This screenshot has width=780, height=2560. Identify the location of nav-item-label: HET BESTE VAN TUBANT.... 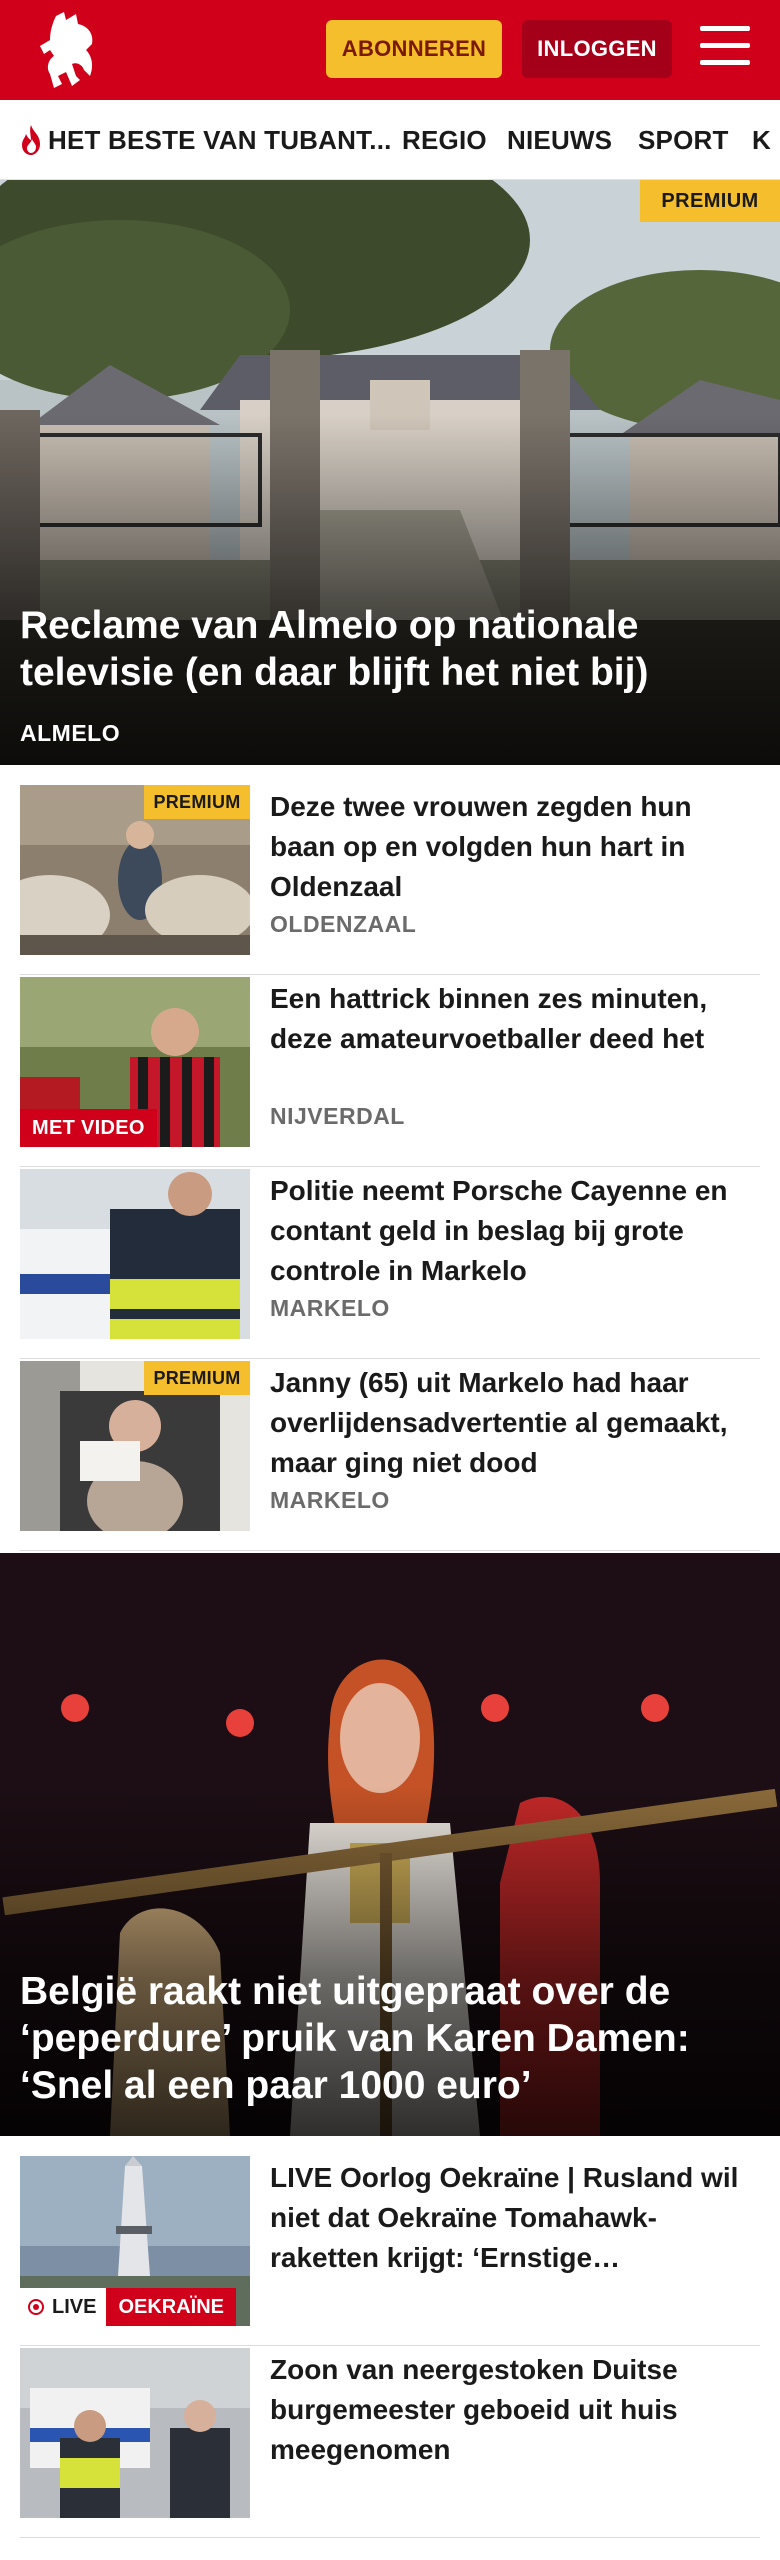
(220, 139).